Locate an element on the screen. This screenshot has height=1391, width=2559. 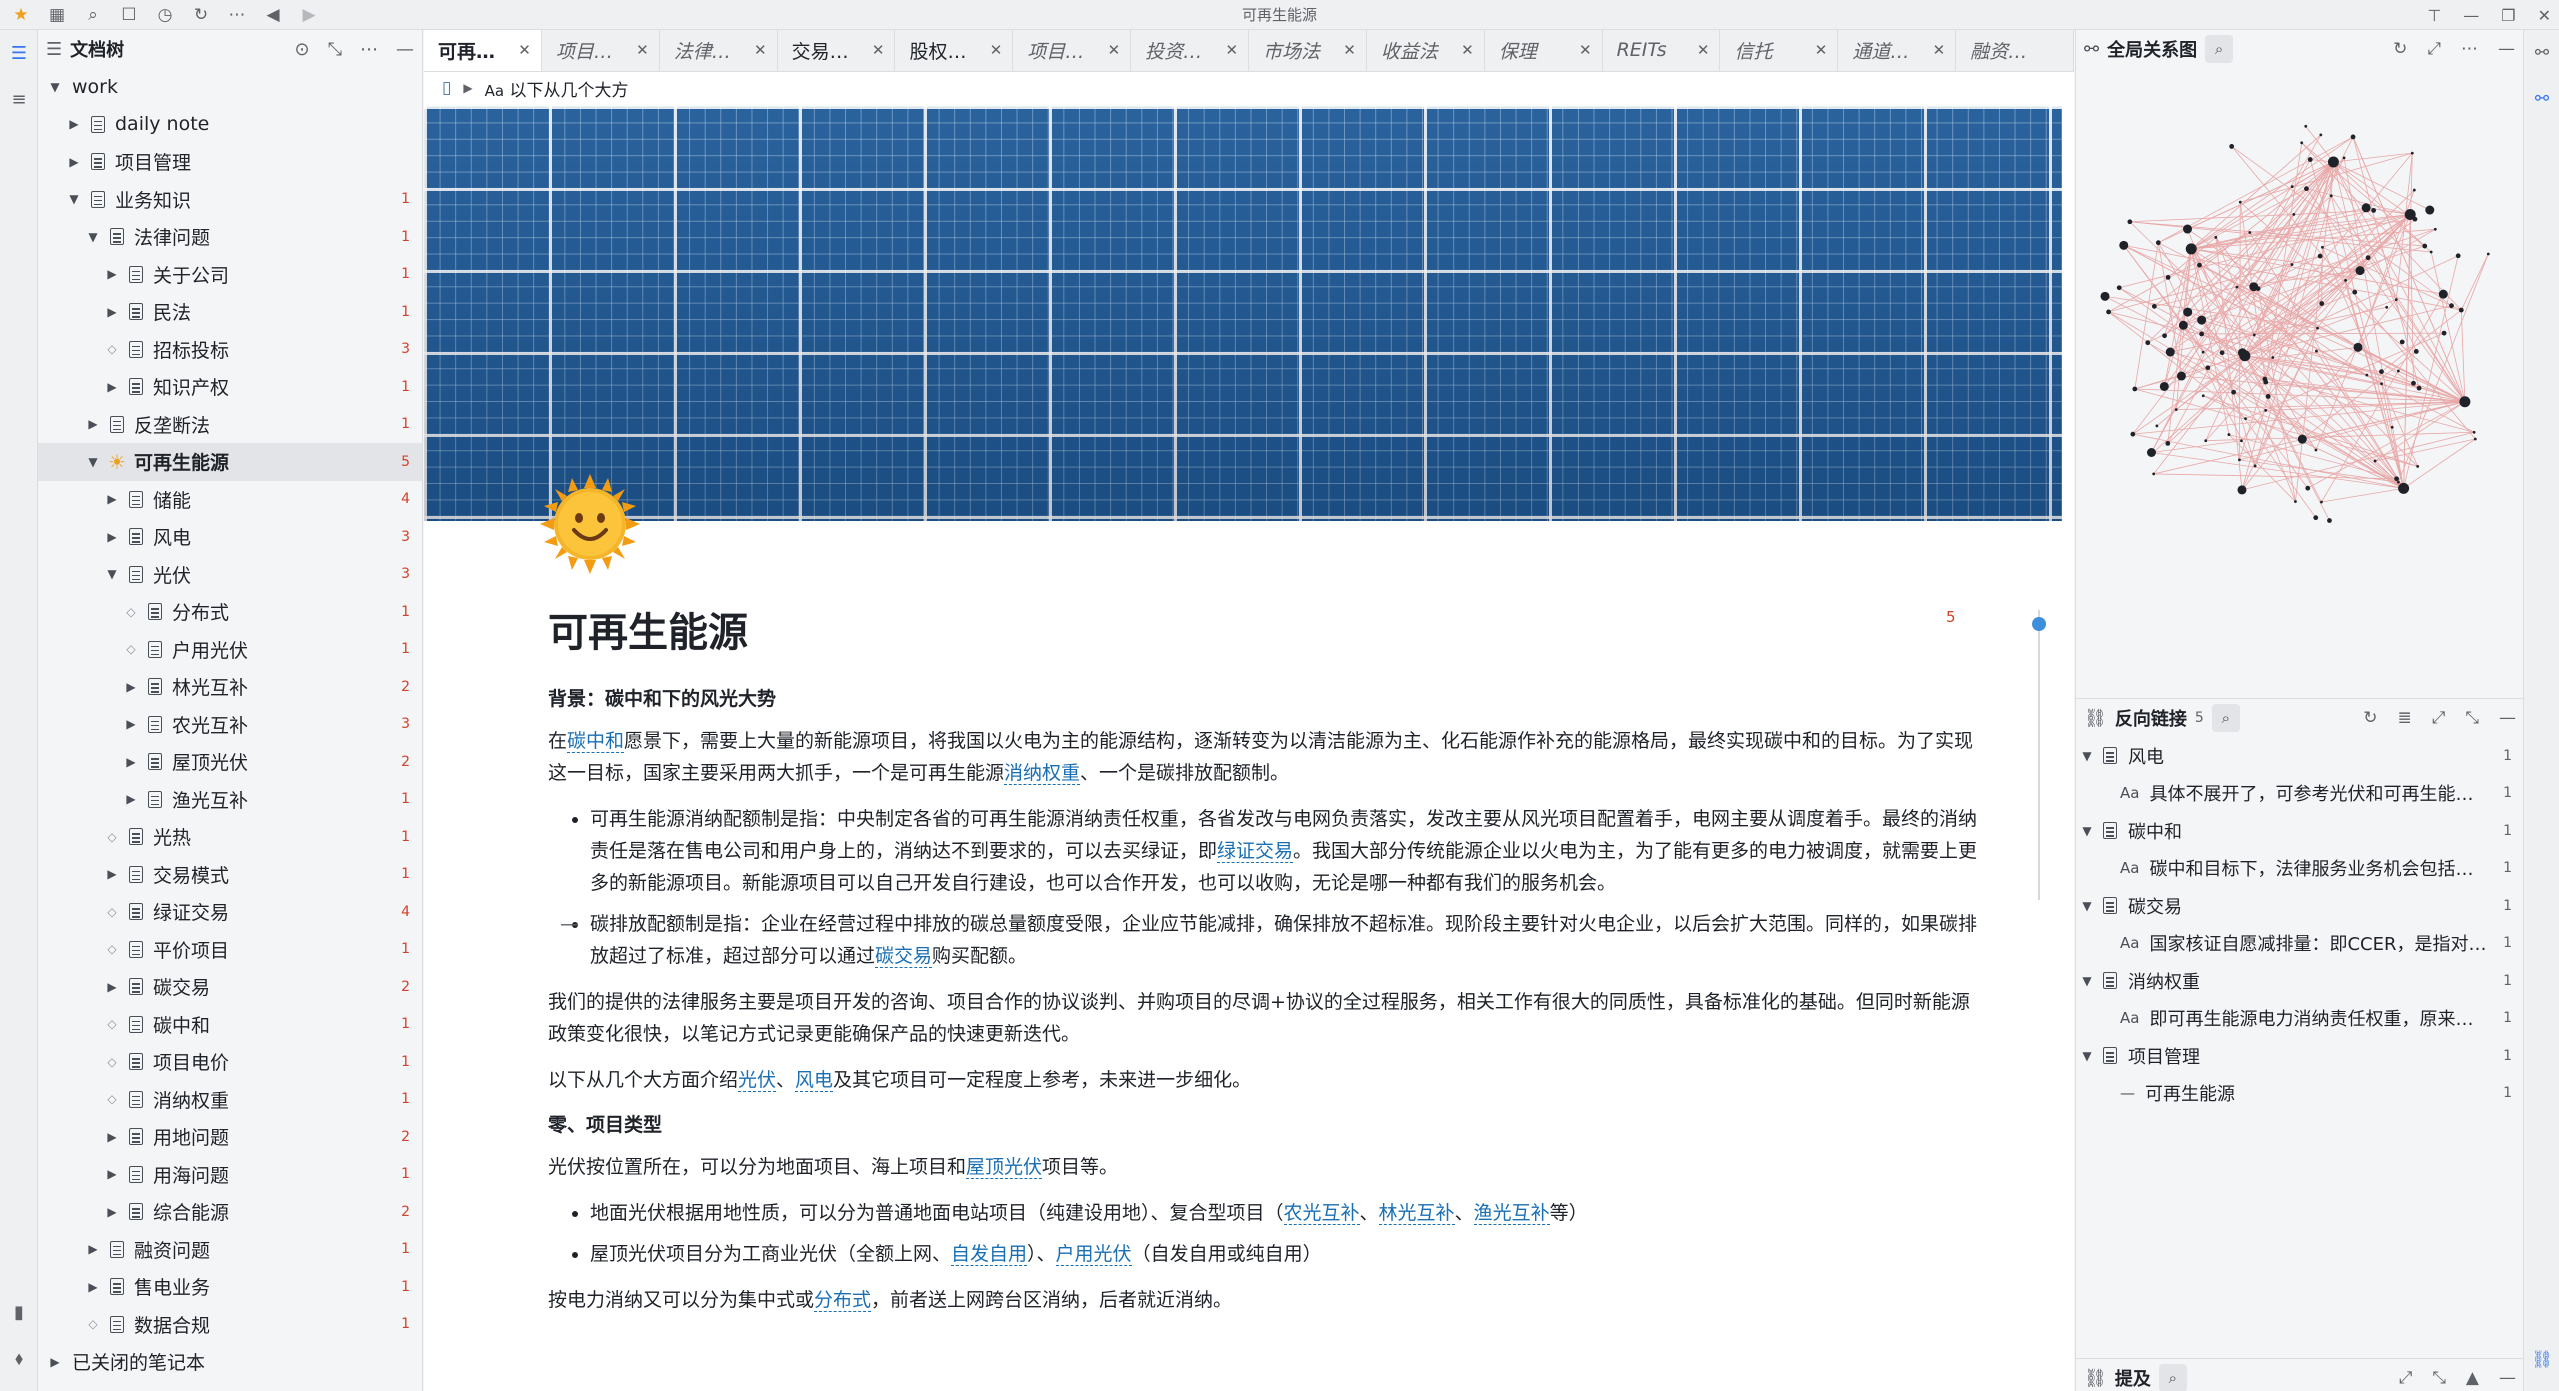
backlinks-minimize-icon: — is located at coordinates (2507, 718).